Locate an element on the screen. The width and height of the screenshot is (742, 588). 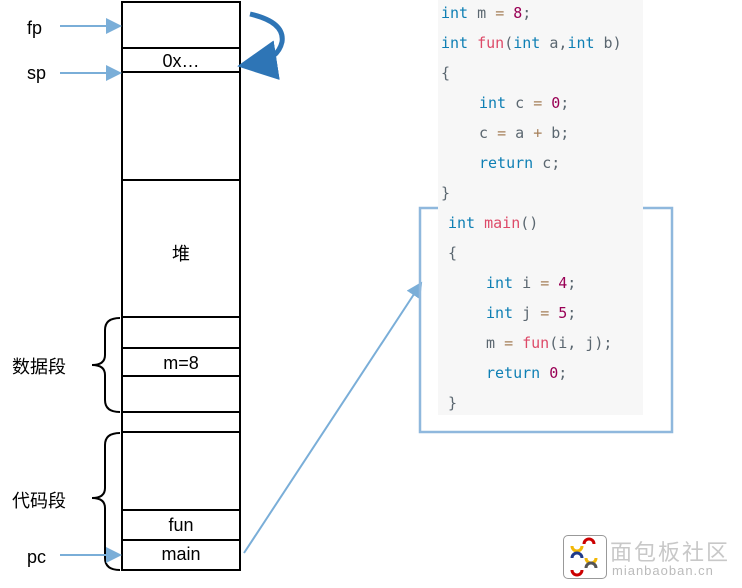
code-token: (int a,int b) is located at coordinates (563, 43).